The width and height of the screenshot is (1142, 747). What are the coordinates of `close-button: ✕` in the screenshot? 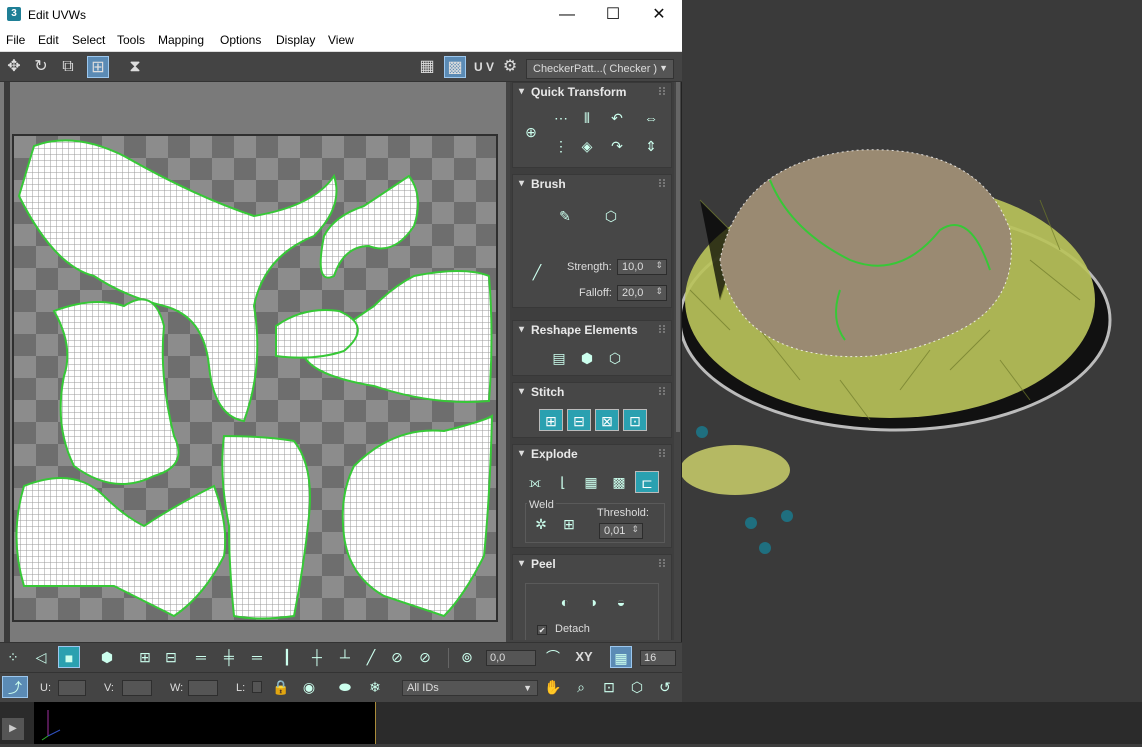 It's located at (659, 15).